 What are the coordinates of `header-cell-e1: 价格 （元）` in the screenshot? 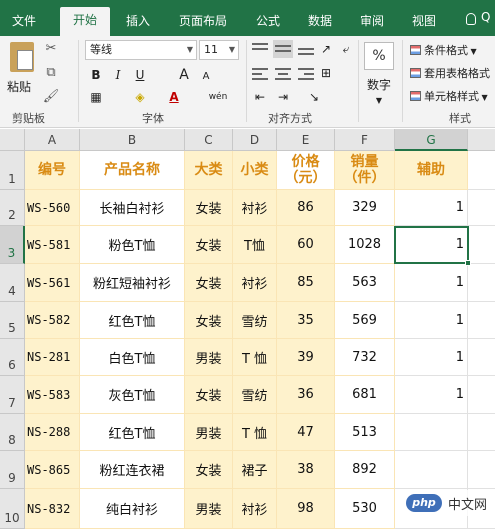 It's located at (306, 170).